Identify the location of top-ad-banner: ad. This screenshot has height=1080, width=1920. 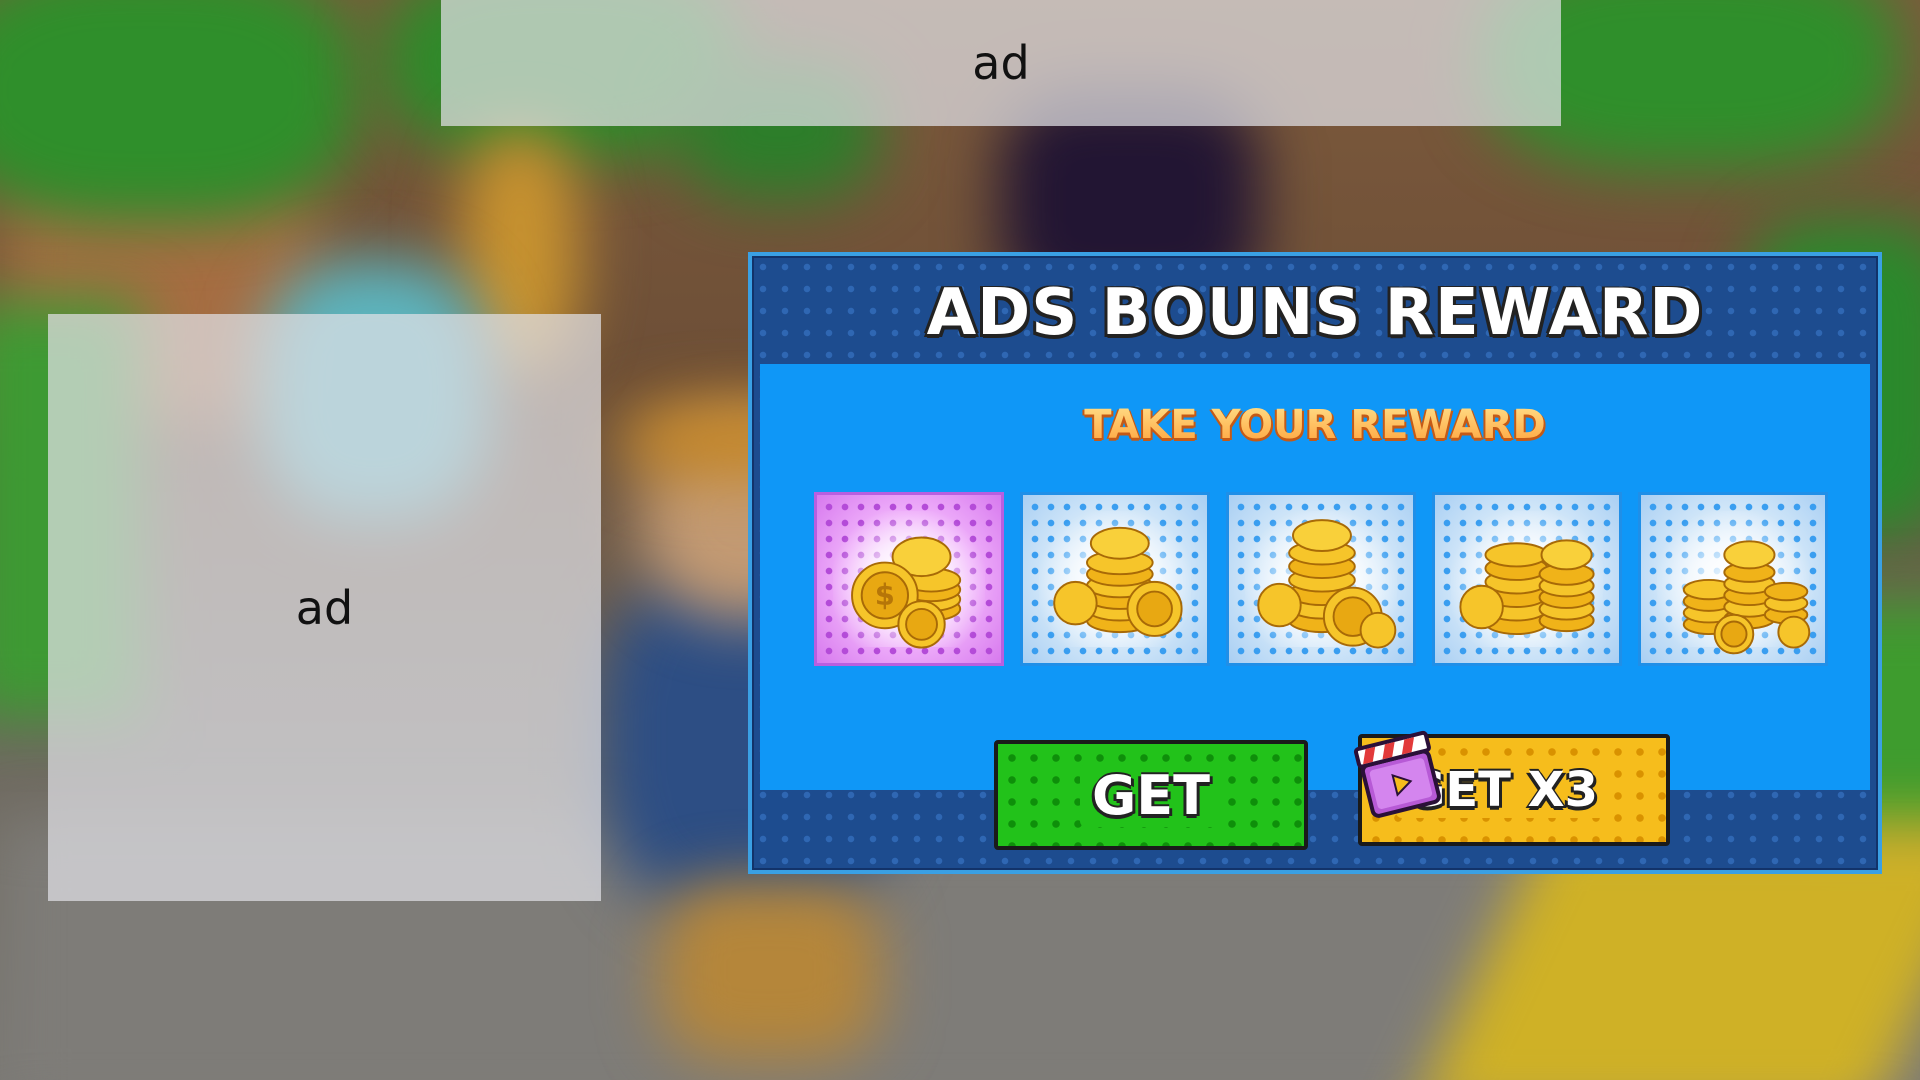
(1001, 63).